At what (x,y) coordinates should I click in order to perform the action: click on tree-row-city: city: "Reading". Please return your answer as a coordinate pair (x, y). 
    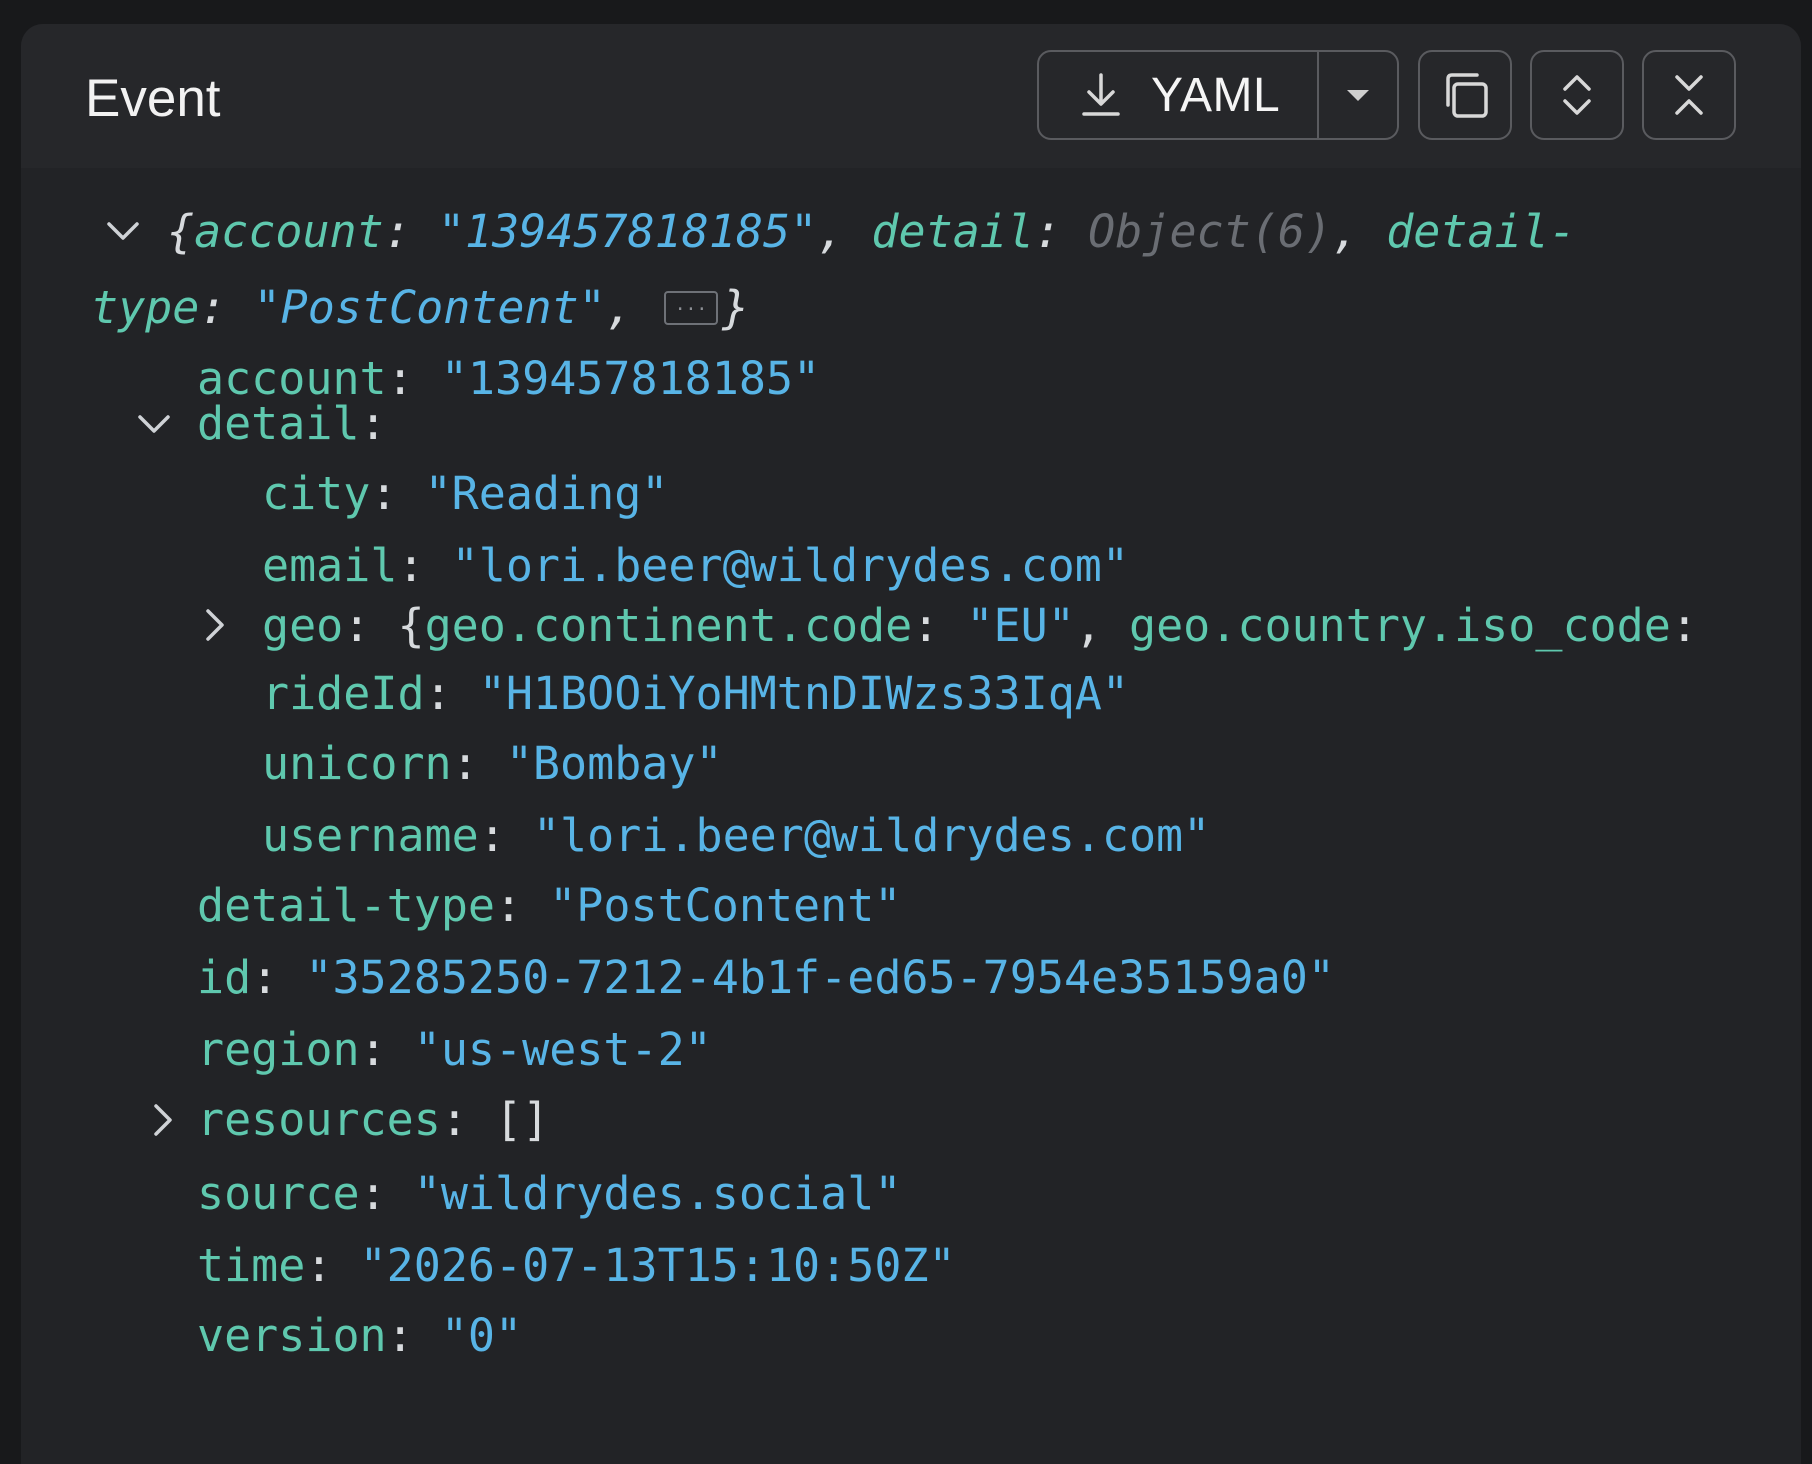
    Looking at the image, I should click on (465, 493).